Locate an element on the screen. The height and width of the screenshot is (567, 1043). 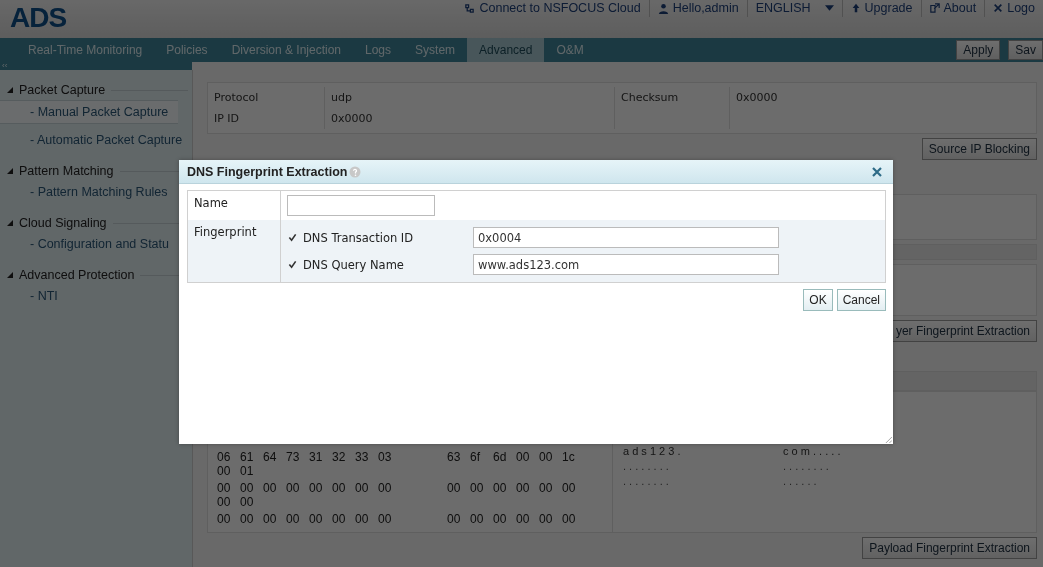
table-cell: udp is located at coordinates (470, 97).